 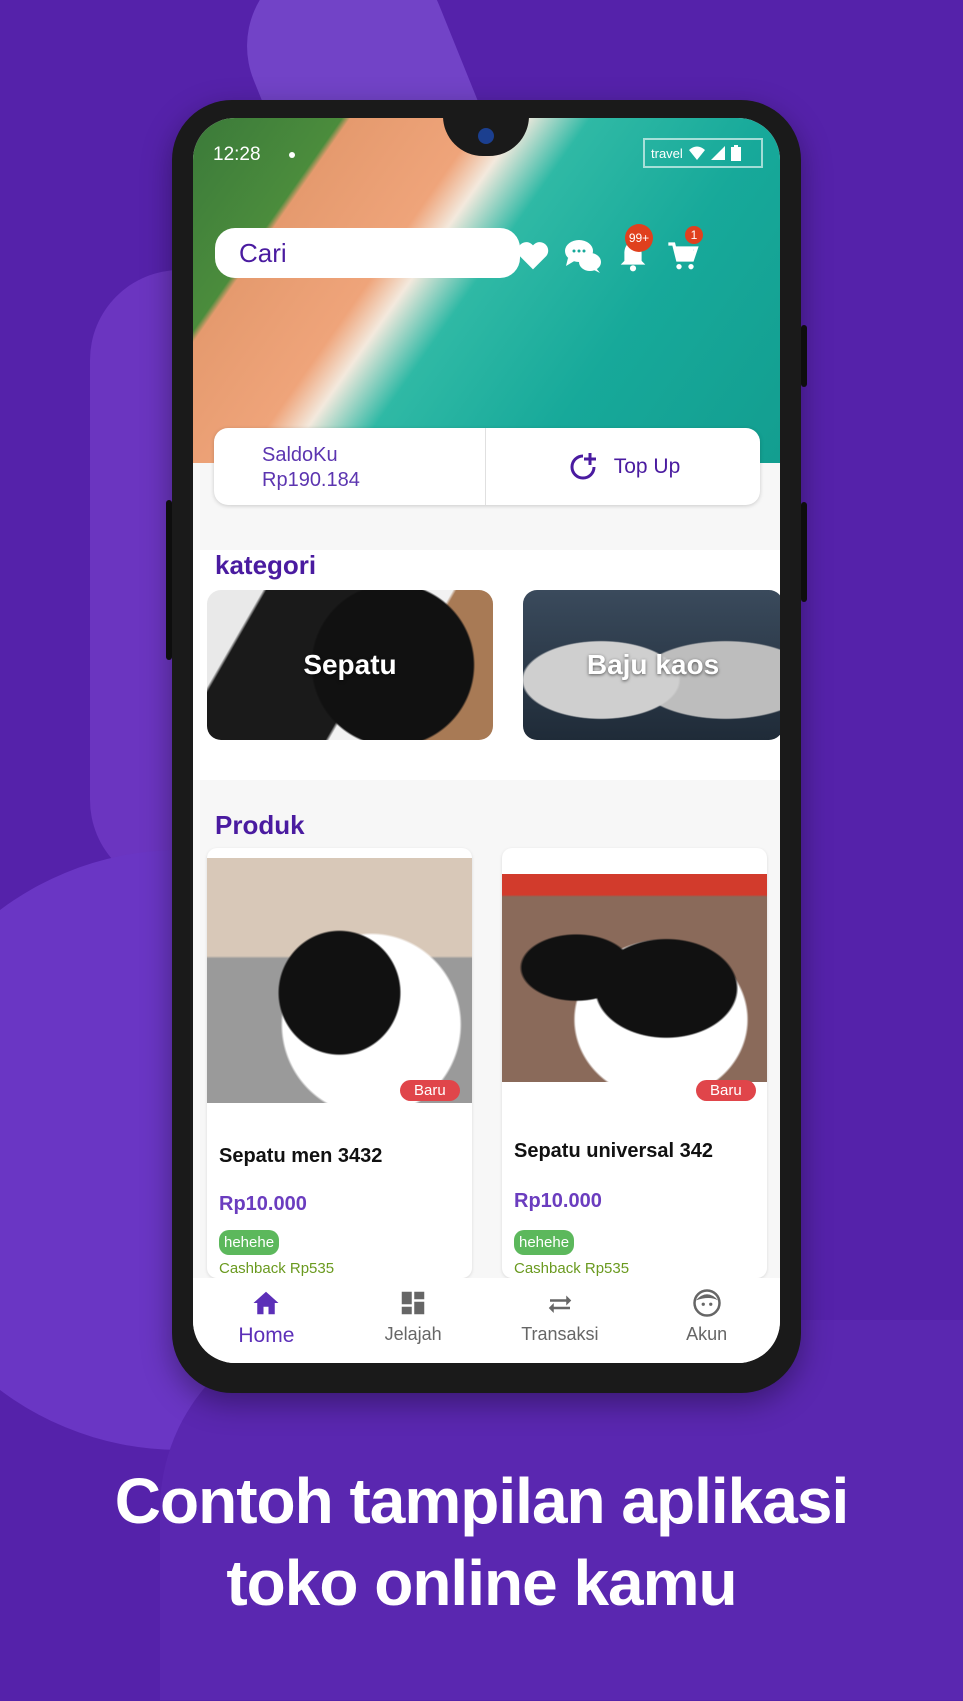 I want to click on chat-button, so click(x=583, y=256).